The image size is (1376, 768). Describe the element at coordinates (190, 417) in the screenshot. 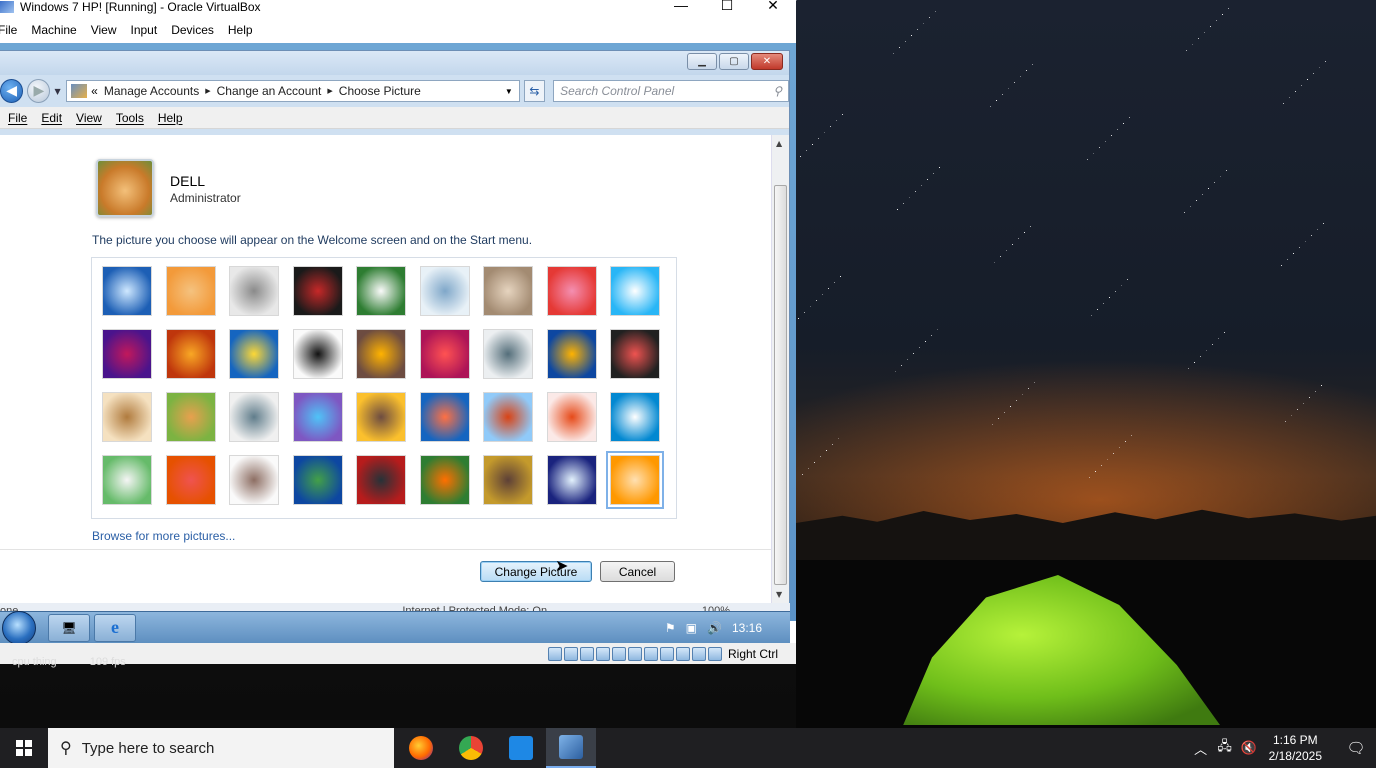

I see `picture-pomeranian` at that location.